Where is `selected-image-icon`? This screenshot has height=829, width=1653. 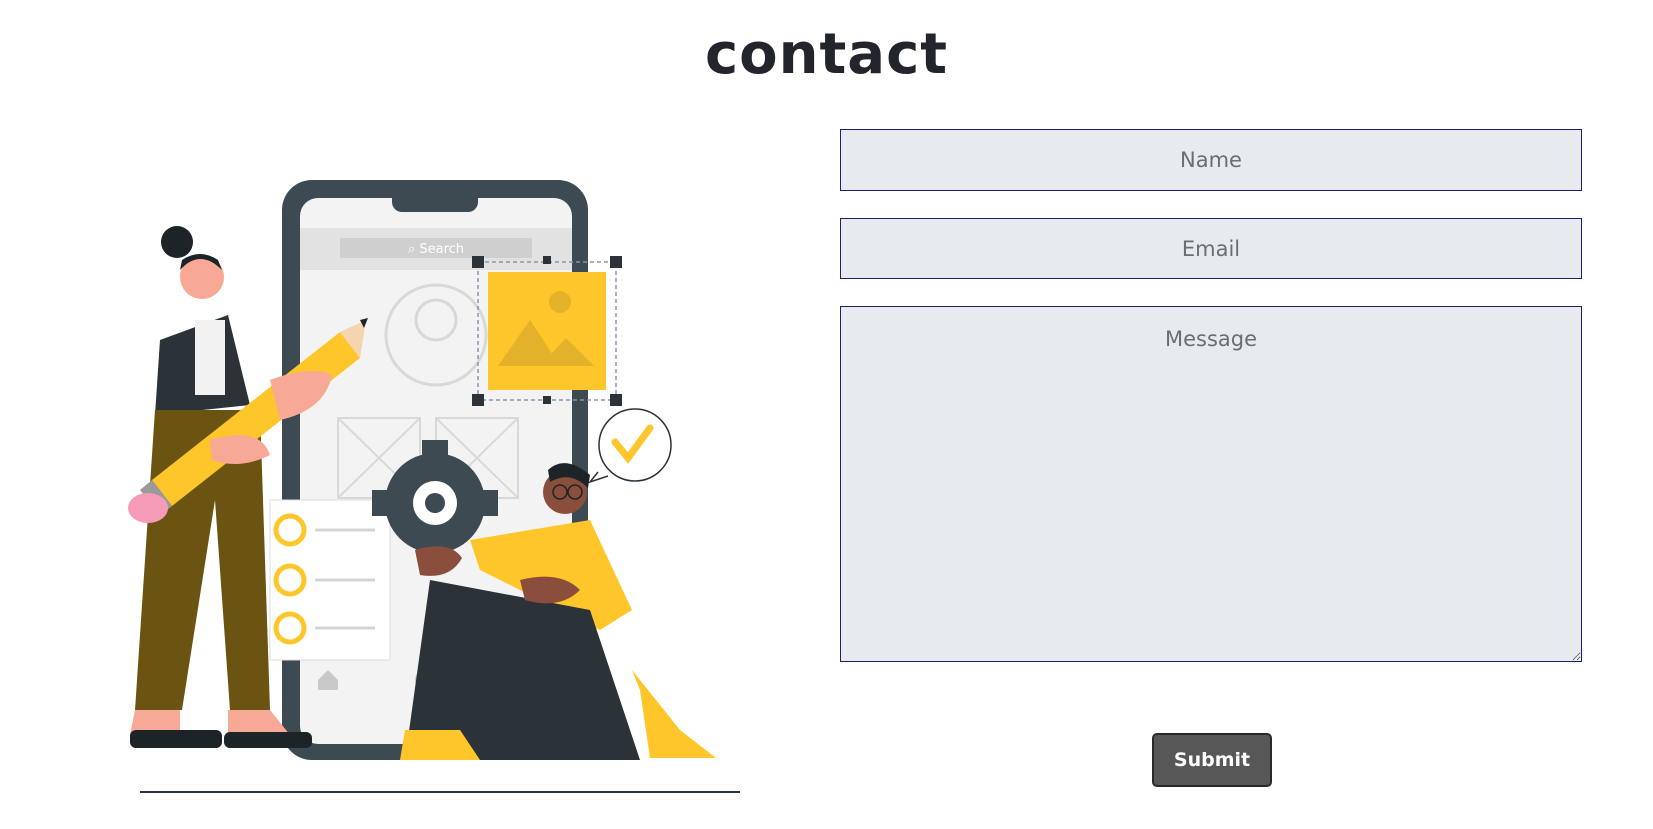
selected-image-icon is located at coordinates (547, 331).